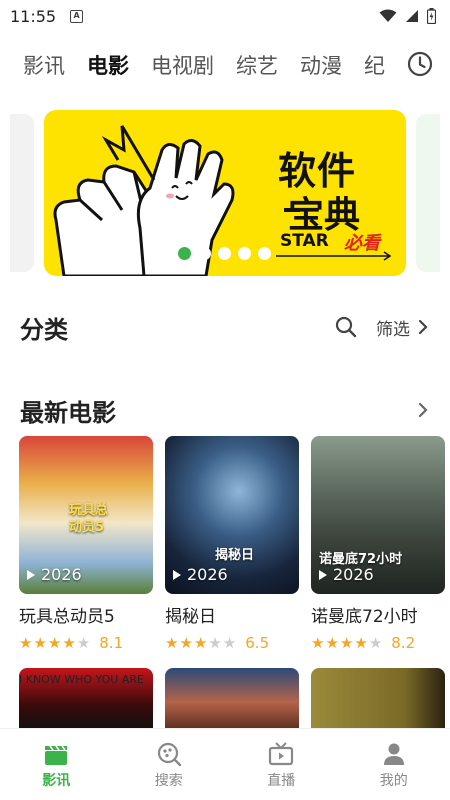  I want to click on search-film-icon, so click(169, 754).